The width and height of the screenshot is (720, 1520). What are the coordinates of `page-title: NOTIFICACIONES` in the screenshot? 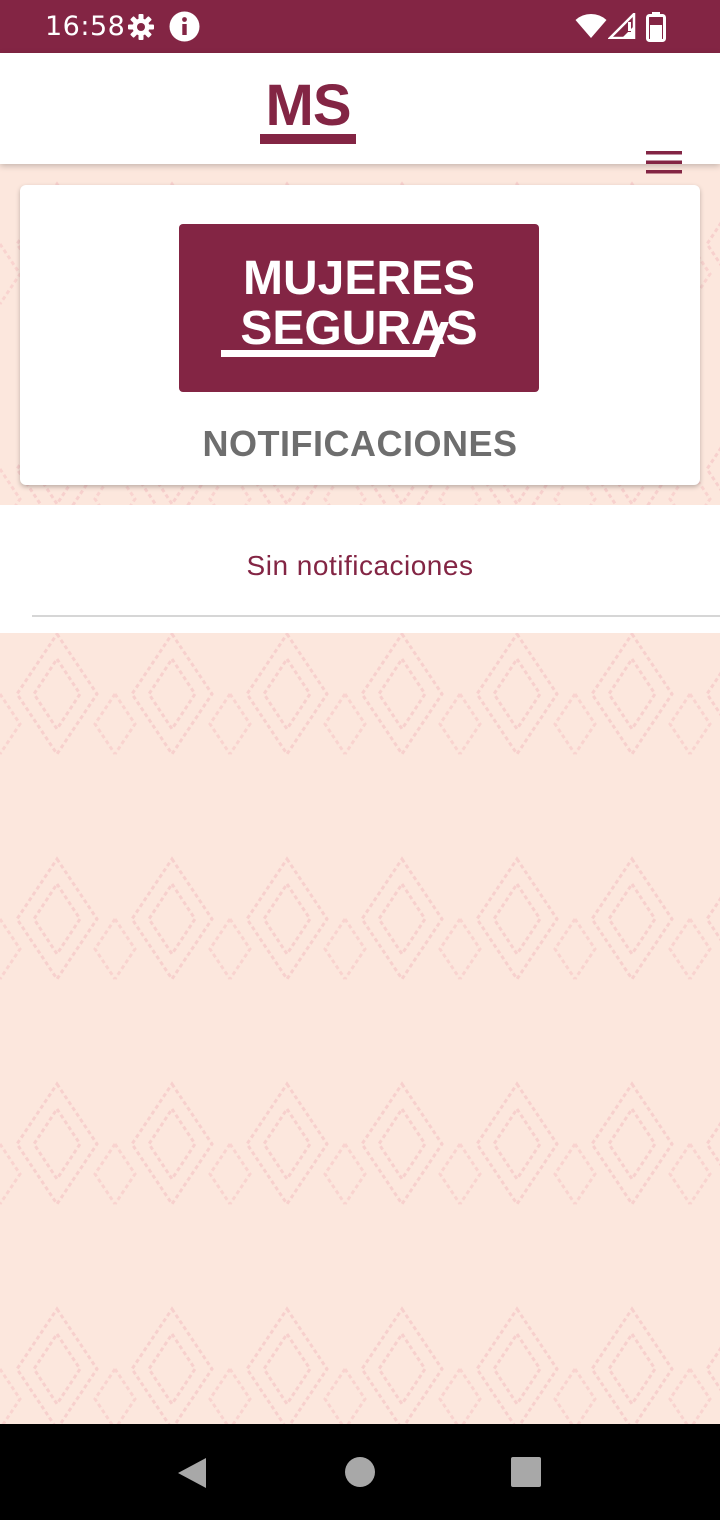 It's located at (360, 443).